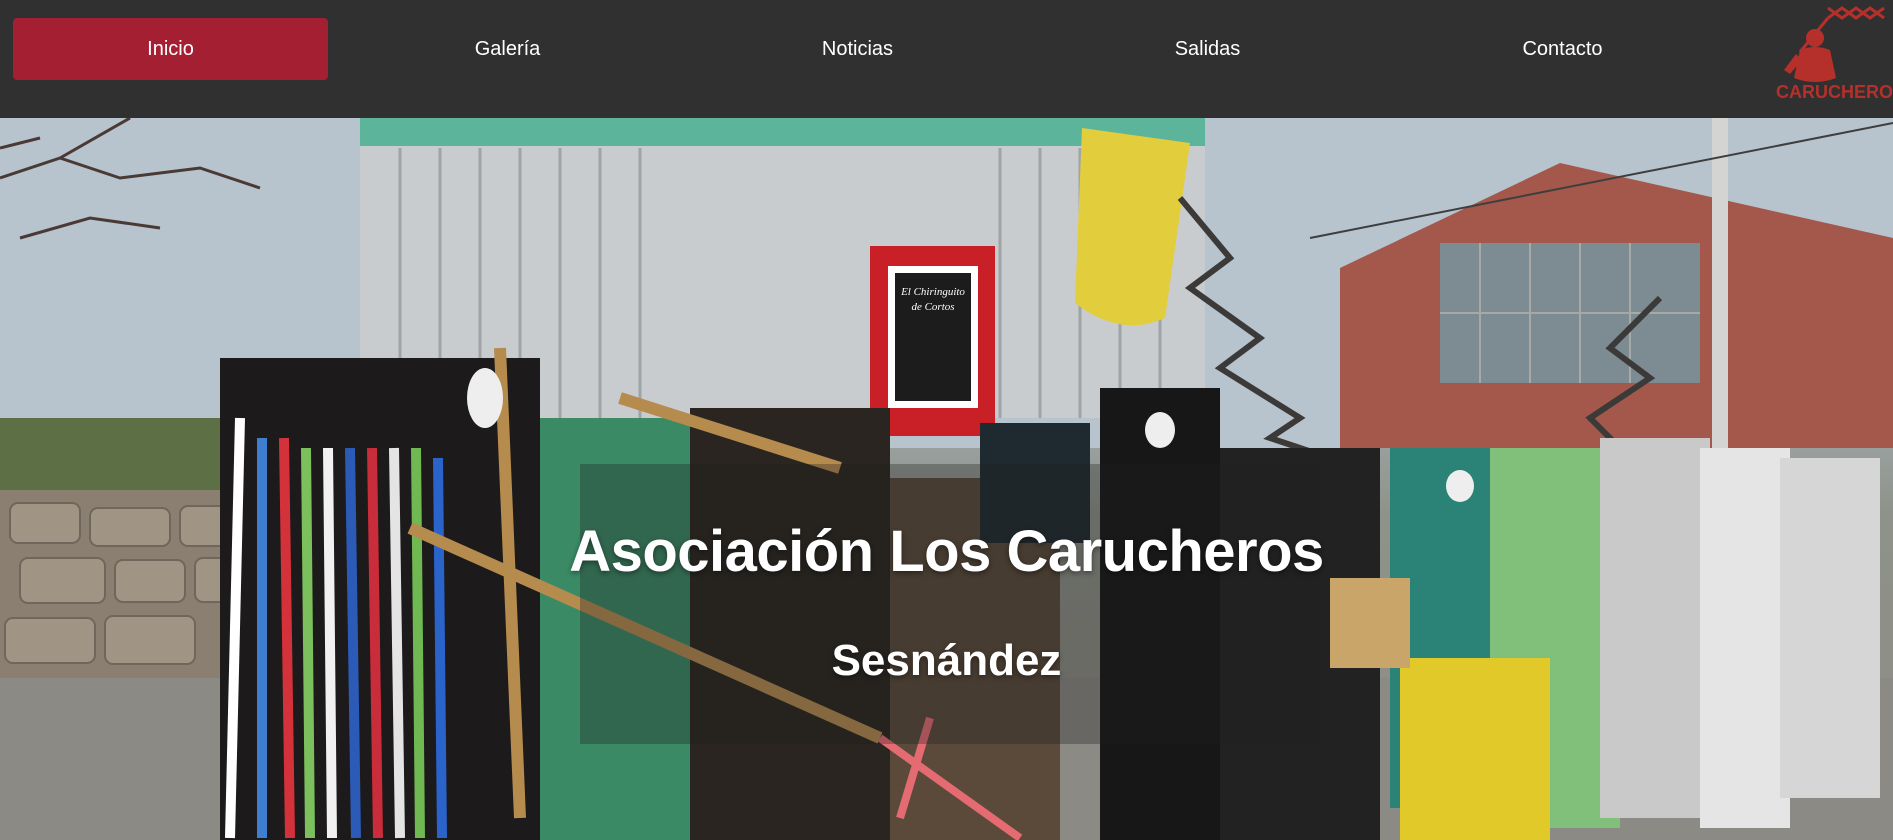 Image resolution: width=1893 pixels, height=840 pixels. Describe the element at coordinates (1831, 55) in the screenshot. I see `carucheros-logo: CARUCHEROS` at that location.